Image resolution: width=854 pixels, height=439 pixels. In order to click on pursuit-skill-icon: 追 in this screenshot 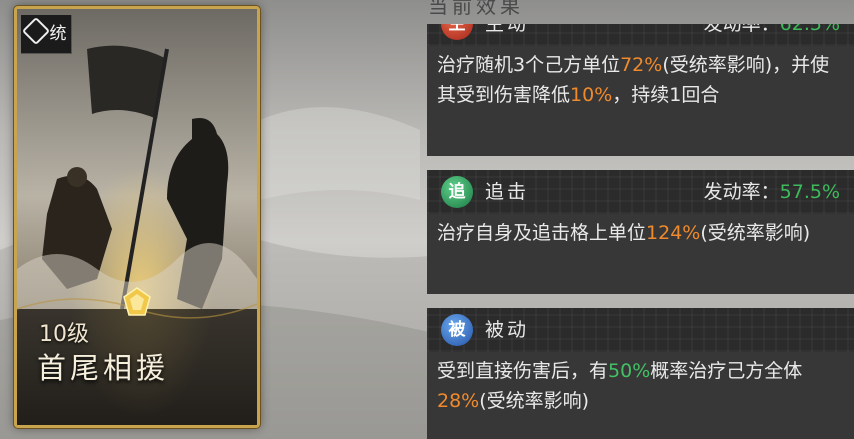, I will do `click(457, 192)`.